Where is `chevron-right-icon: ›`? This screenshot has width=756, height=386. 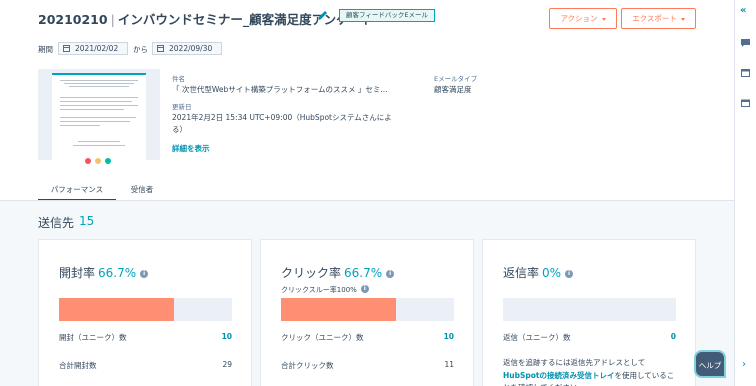 chevron-right-icon: › is located at coordinates (744, 364).